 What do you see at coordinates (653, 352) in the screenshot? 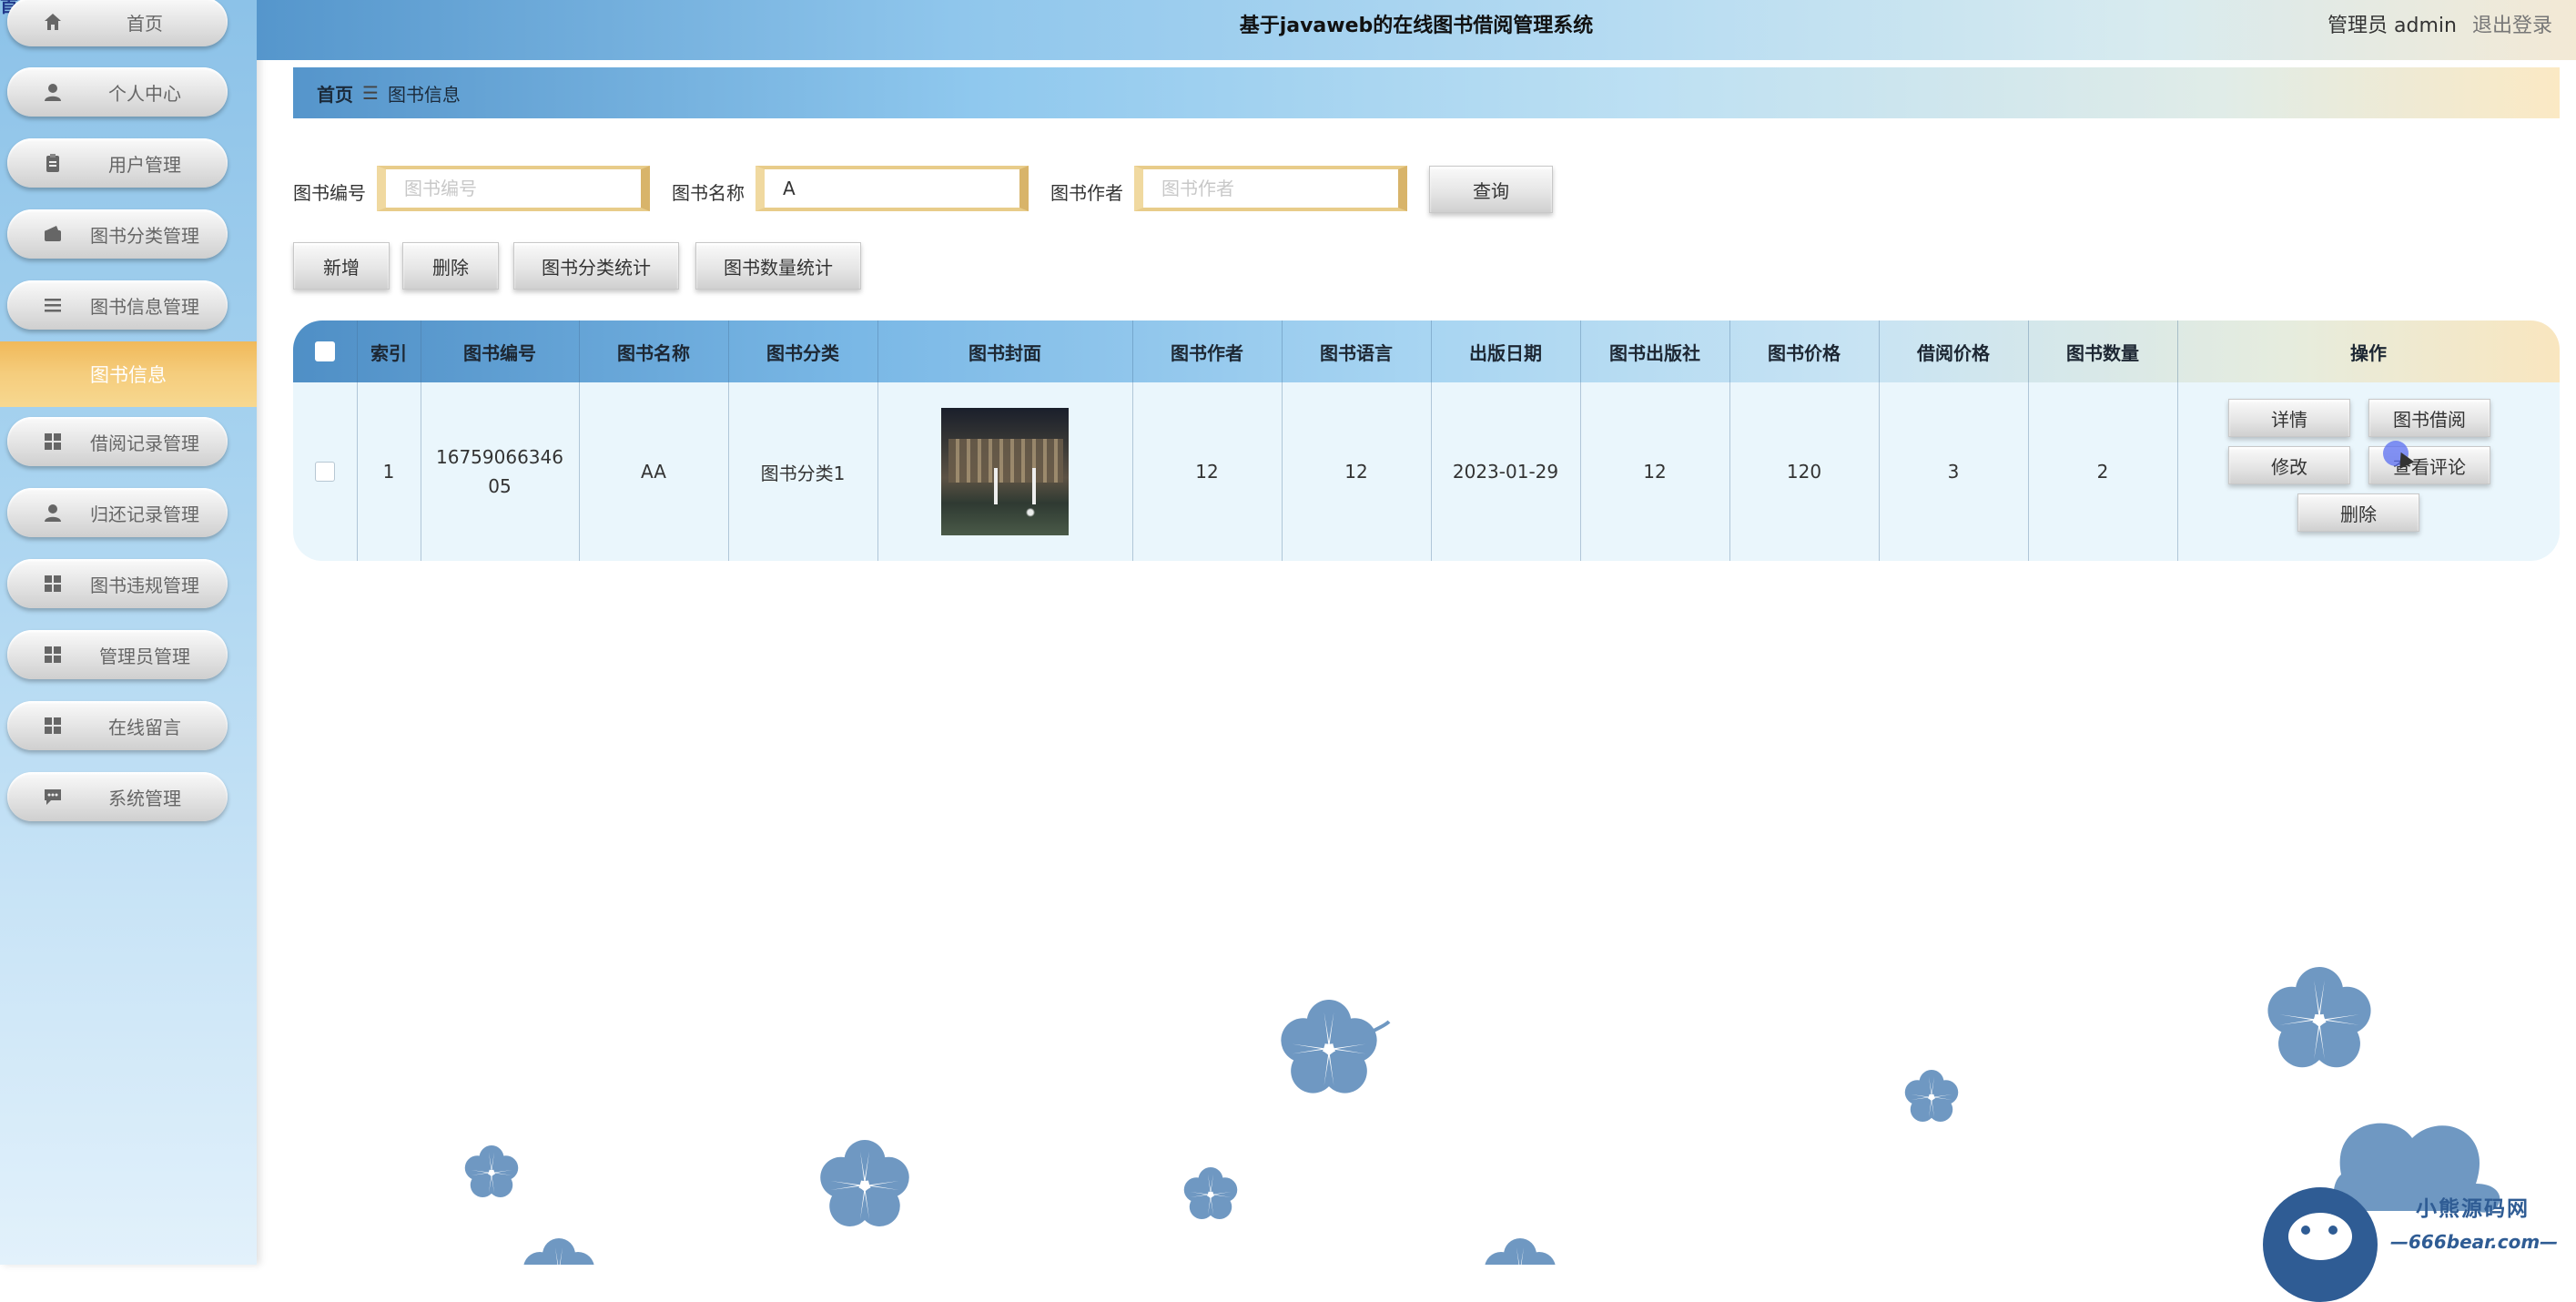
I see `col-book-name: 图书名称` at bounding box center [653, 352].